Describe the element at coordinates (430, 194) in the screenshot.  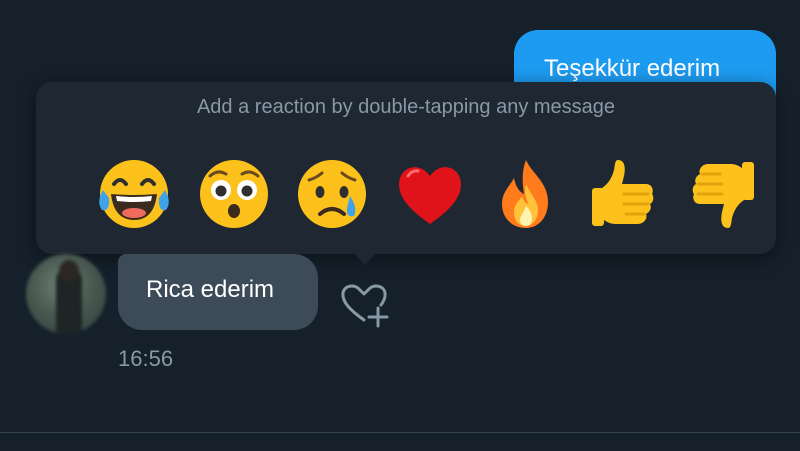
I see `heart-emoji-icon` at that location.